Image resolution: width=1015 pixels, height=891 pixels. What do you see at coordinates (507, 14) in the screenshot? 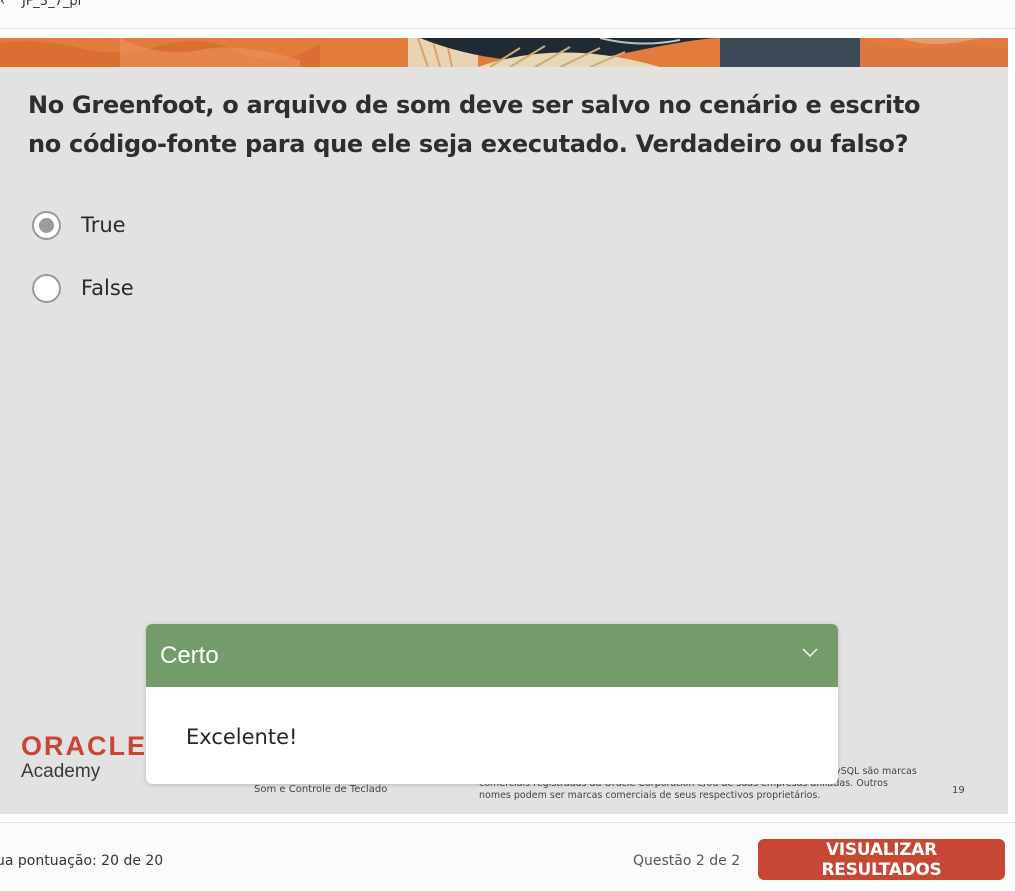
I see `title-bar: ‹ JF_3_7_pr` at bounding box center [507, 14].